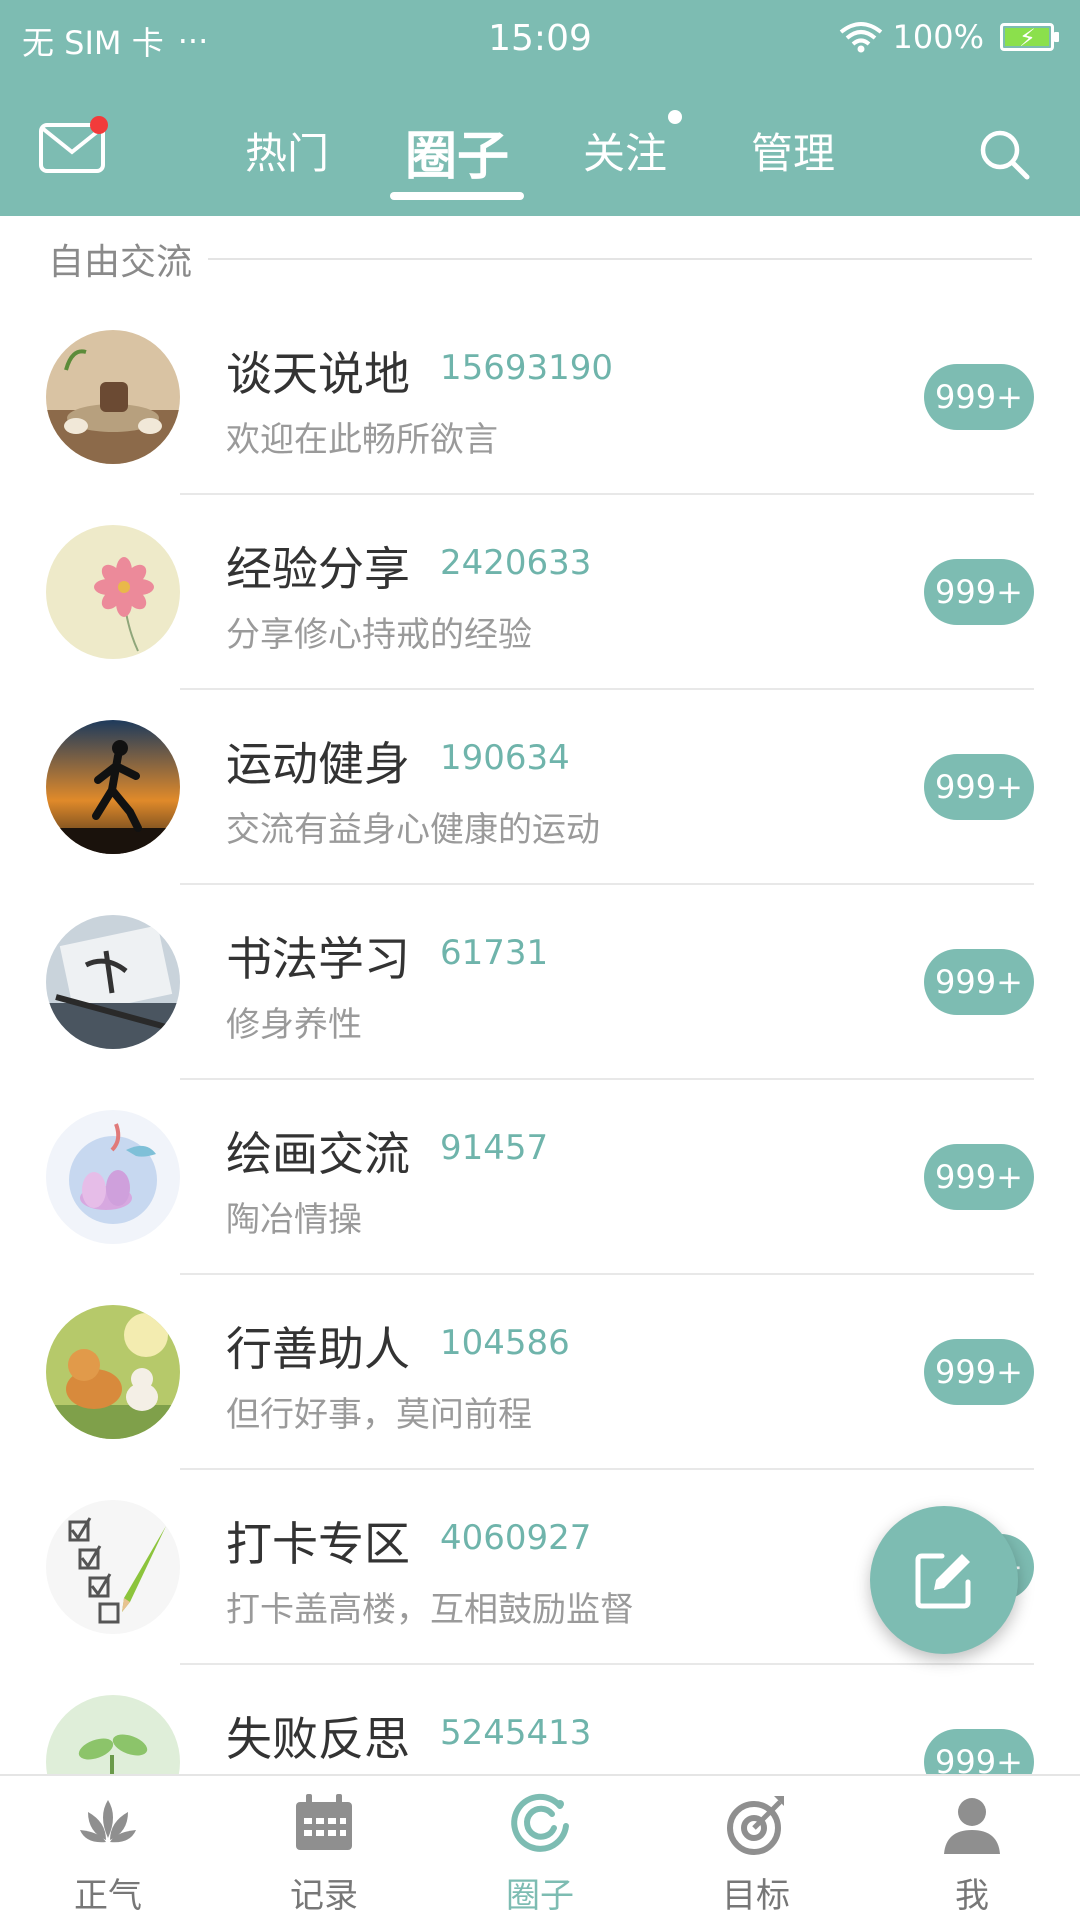  I want to click on avatar-flower, so click(113, 592).